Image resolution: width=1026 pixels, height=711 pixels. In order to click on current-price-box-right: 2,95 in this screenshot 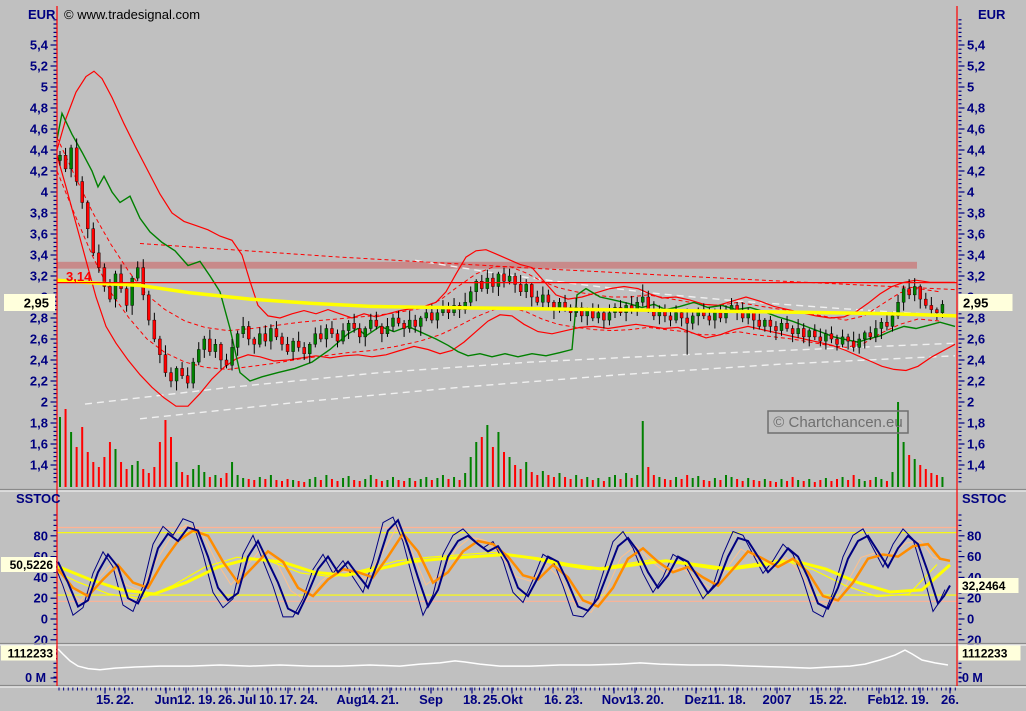, I will do `click(985, 302)`.